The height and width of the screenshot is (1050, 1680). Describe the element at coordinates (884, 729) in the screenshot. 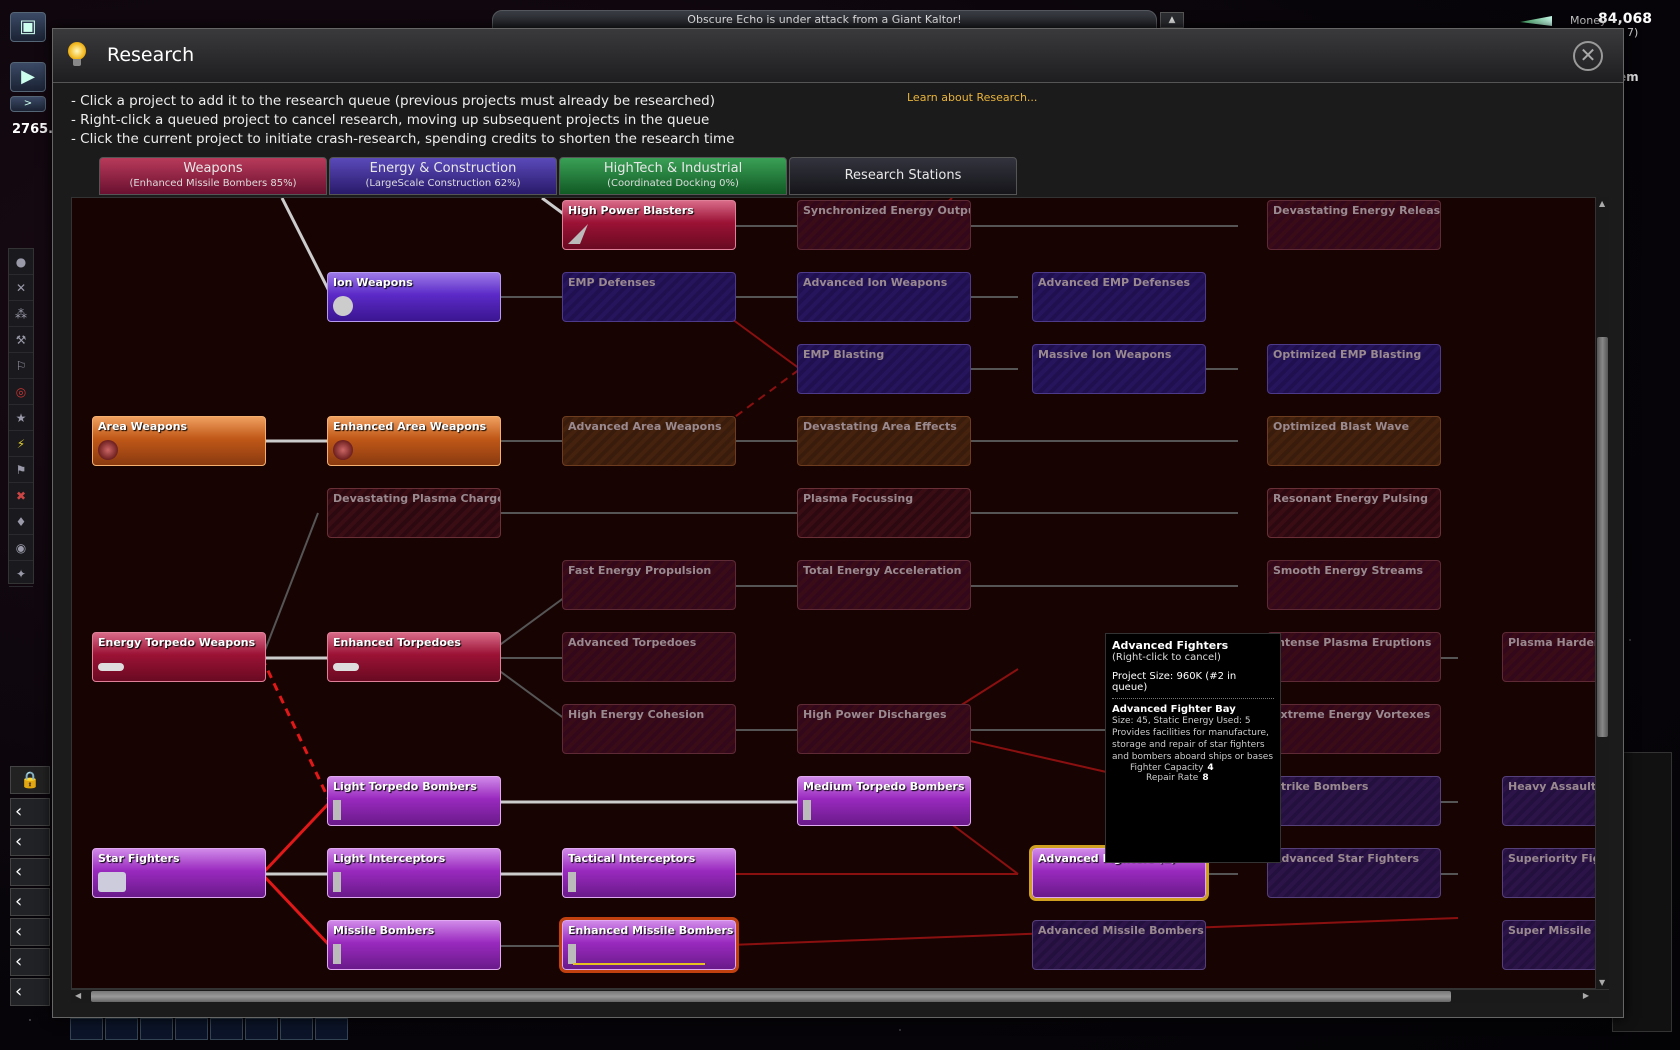

I see `node-high-power-discharges: High Power Discharges` at that location.